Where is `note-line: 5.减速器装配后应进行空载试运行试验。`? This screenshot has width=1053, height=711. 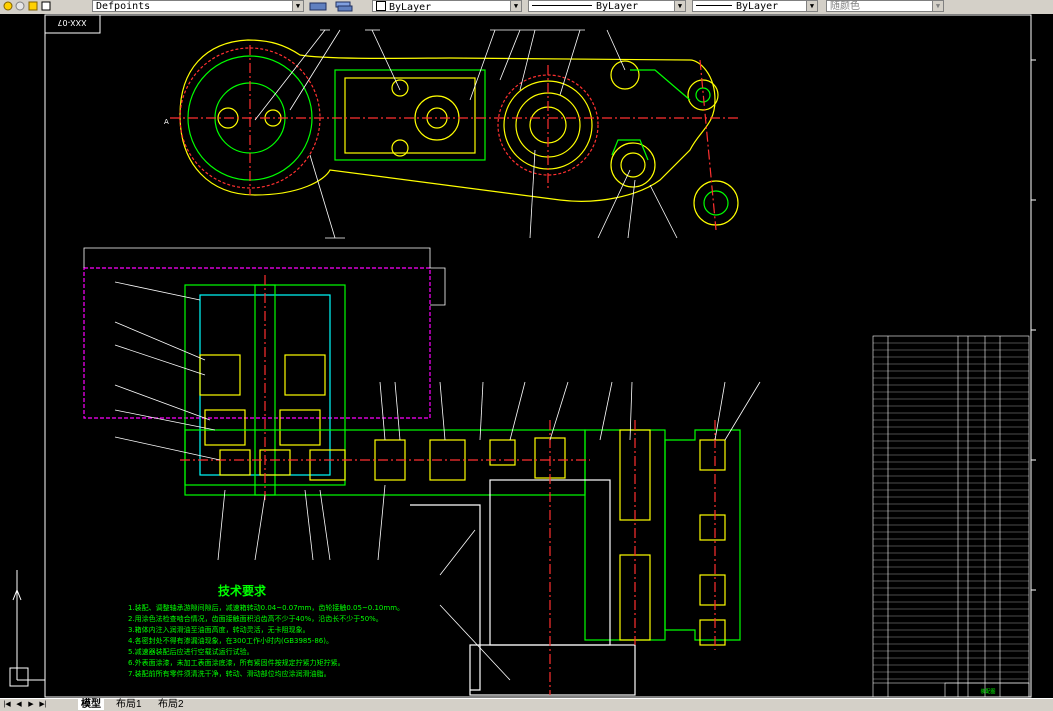
note-line: 5.减速器装配后应进行空载试运行试验。 is located at coordinates (191, 651).